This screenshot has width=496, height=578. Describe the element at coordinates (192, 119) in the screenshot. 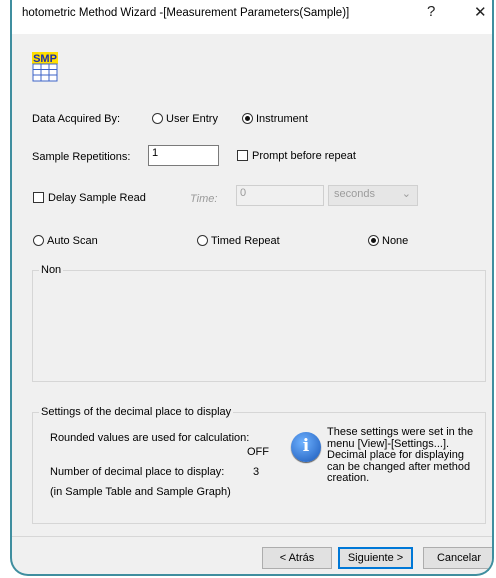

I see `radio-user-entry-label: User Entry` at that location.